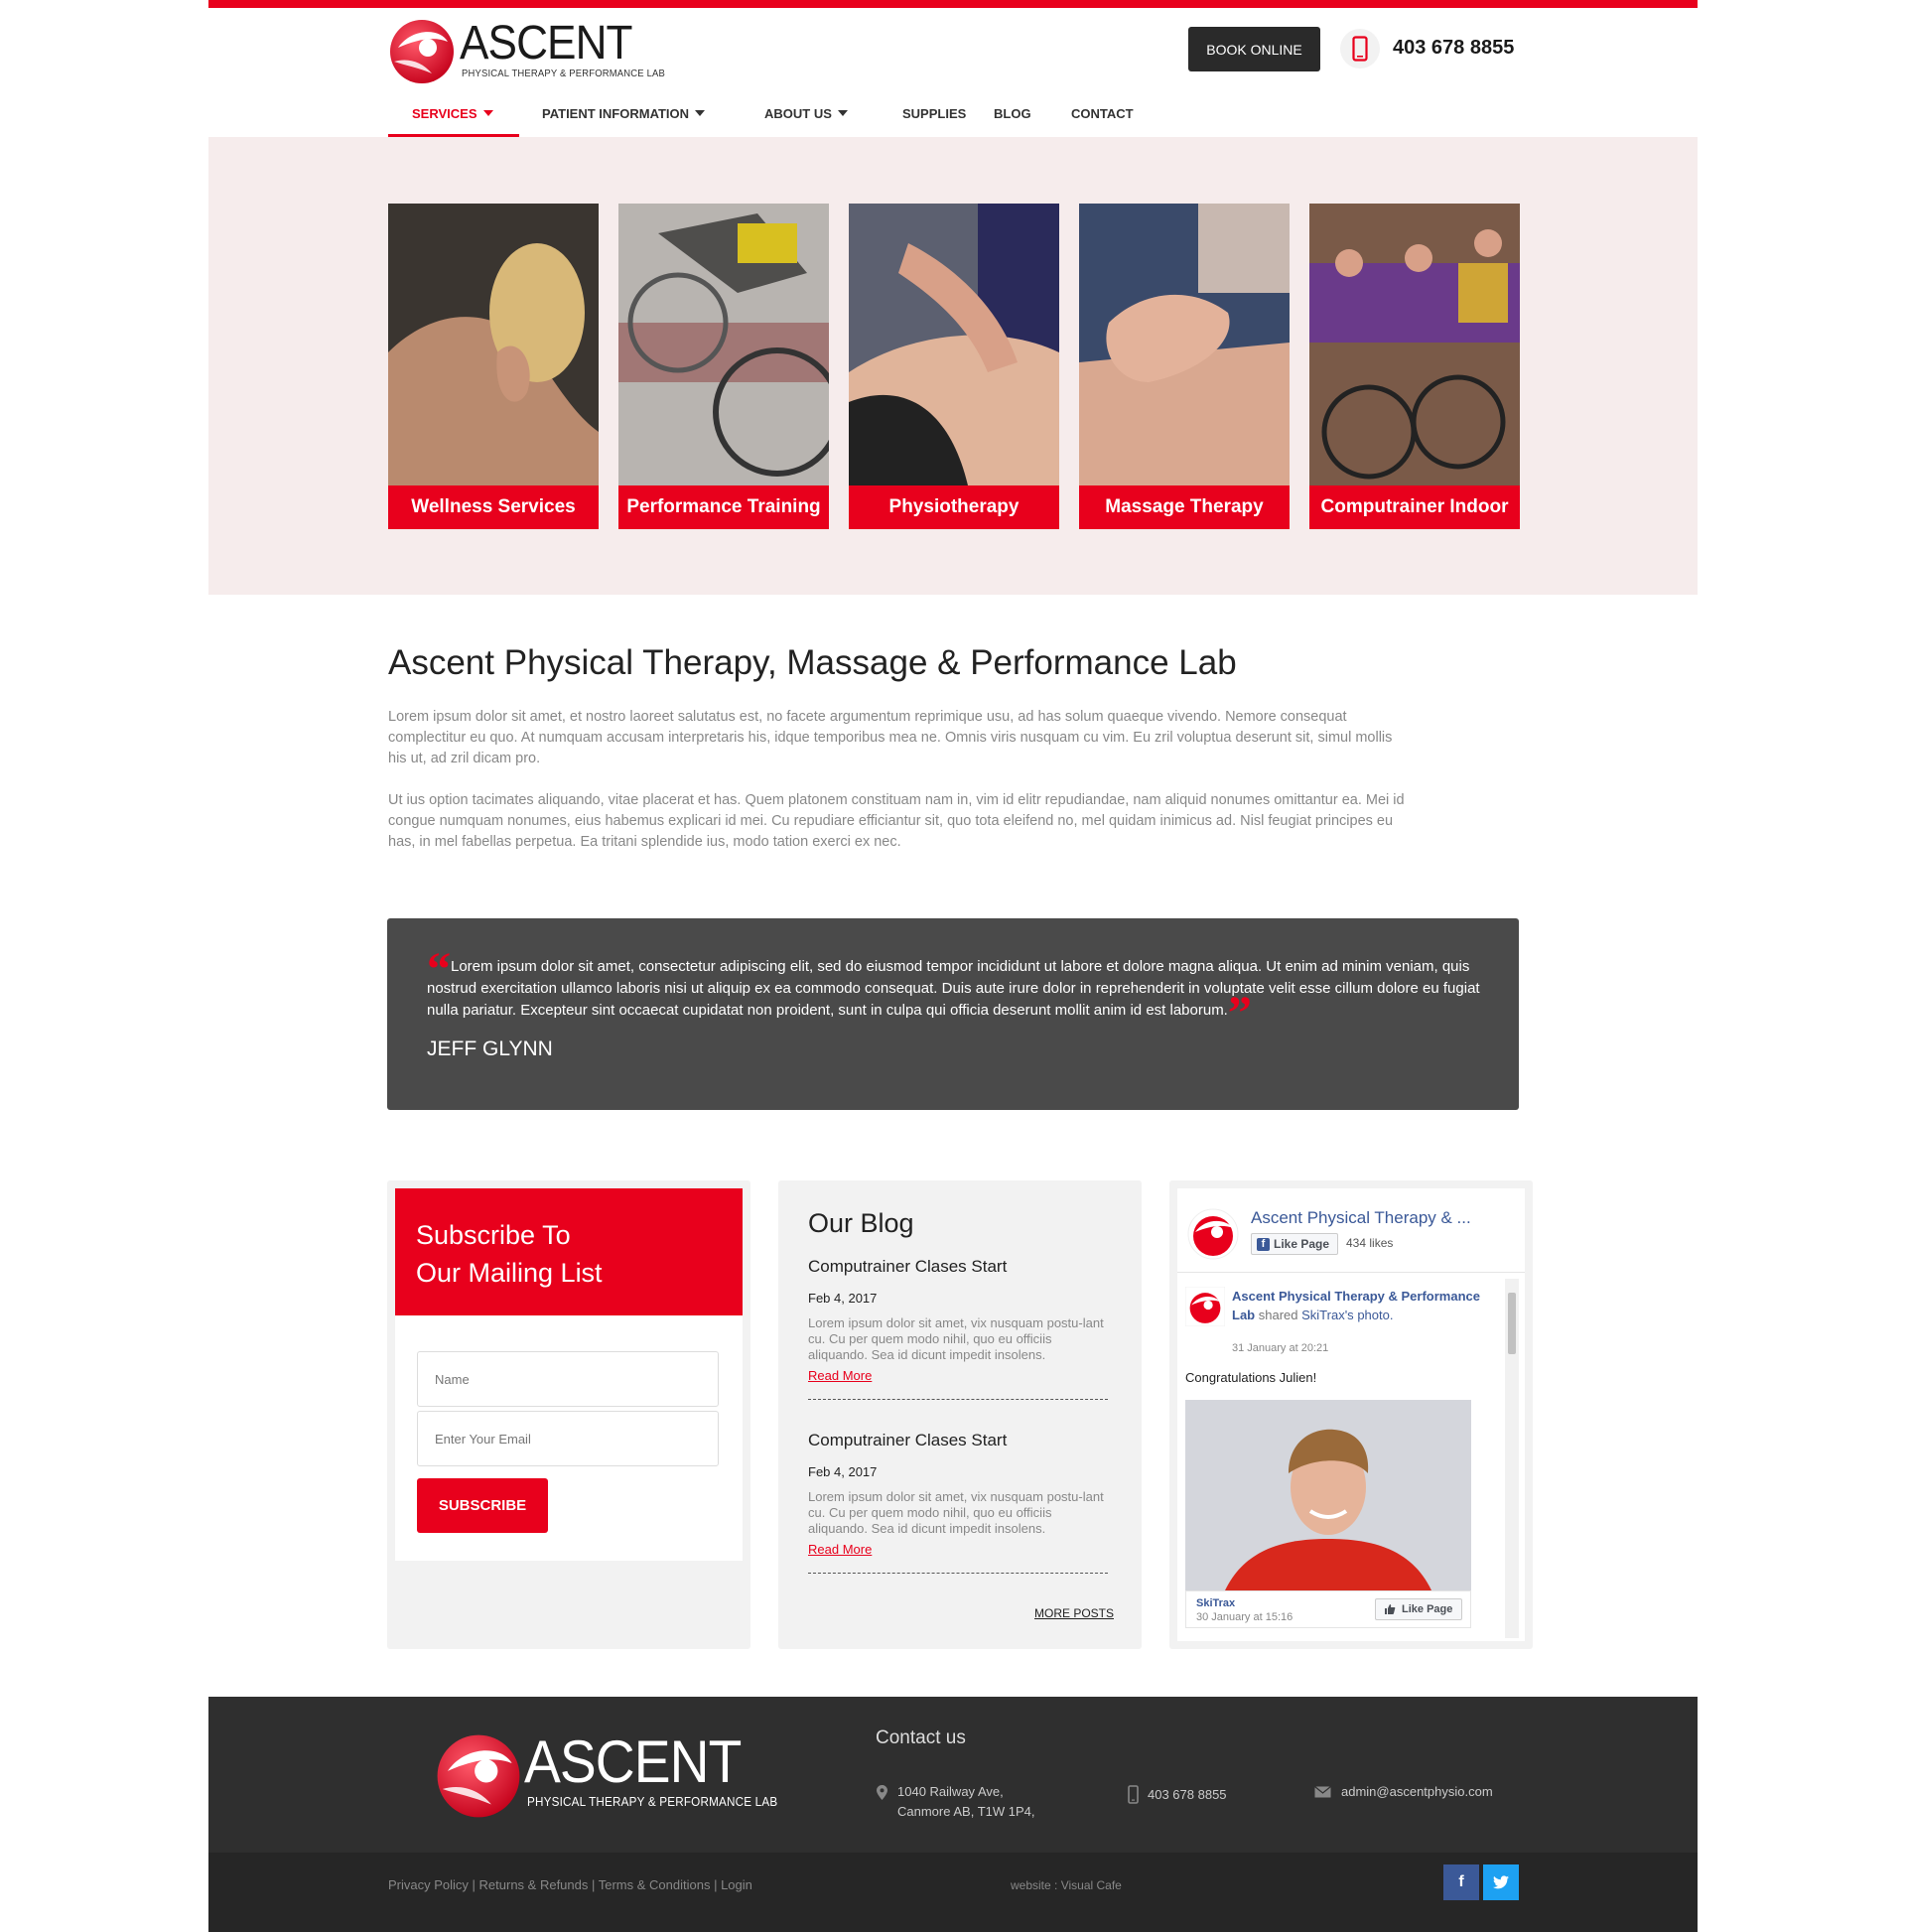 This screenshot has height=1932, width=1906. What do you see at coordinates (1512, 1459) in the screenshot?
I see `feed-scrollbar` at bounding box center [1512, 1459].